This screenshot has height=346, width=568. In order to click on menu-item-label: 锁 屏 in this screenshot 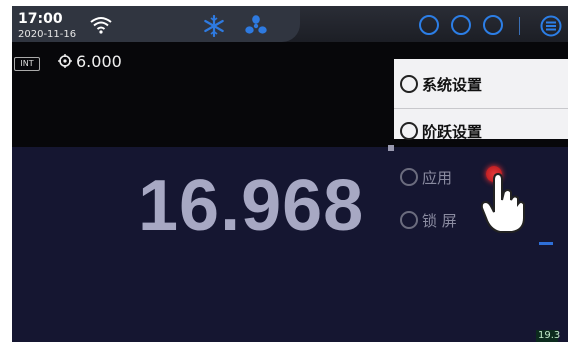, I will do `click(439, 220)`.